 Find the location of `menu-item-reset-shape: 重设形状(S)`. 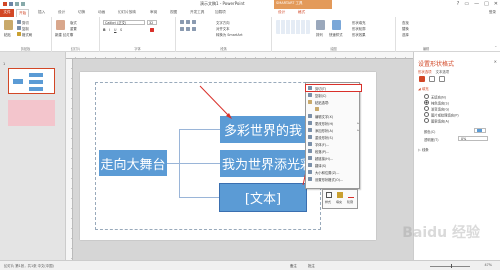

menu-item-reset-shape: 重设形状(S) is located at coordinates (333, 137).